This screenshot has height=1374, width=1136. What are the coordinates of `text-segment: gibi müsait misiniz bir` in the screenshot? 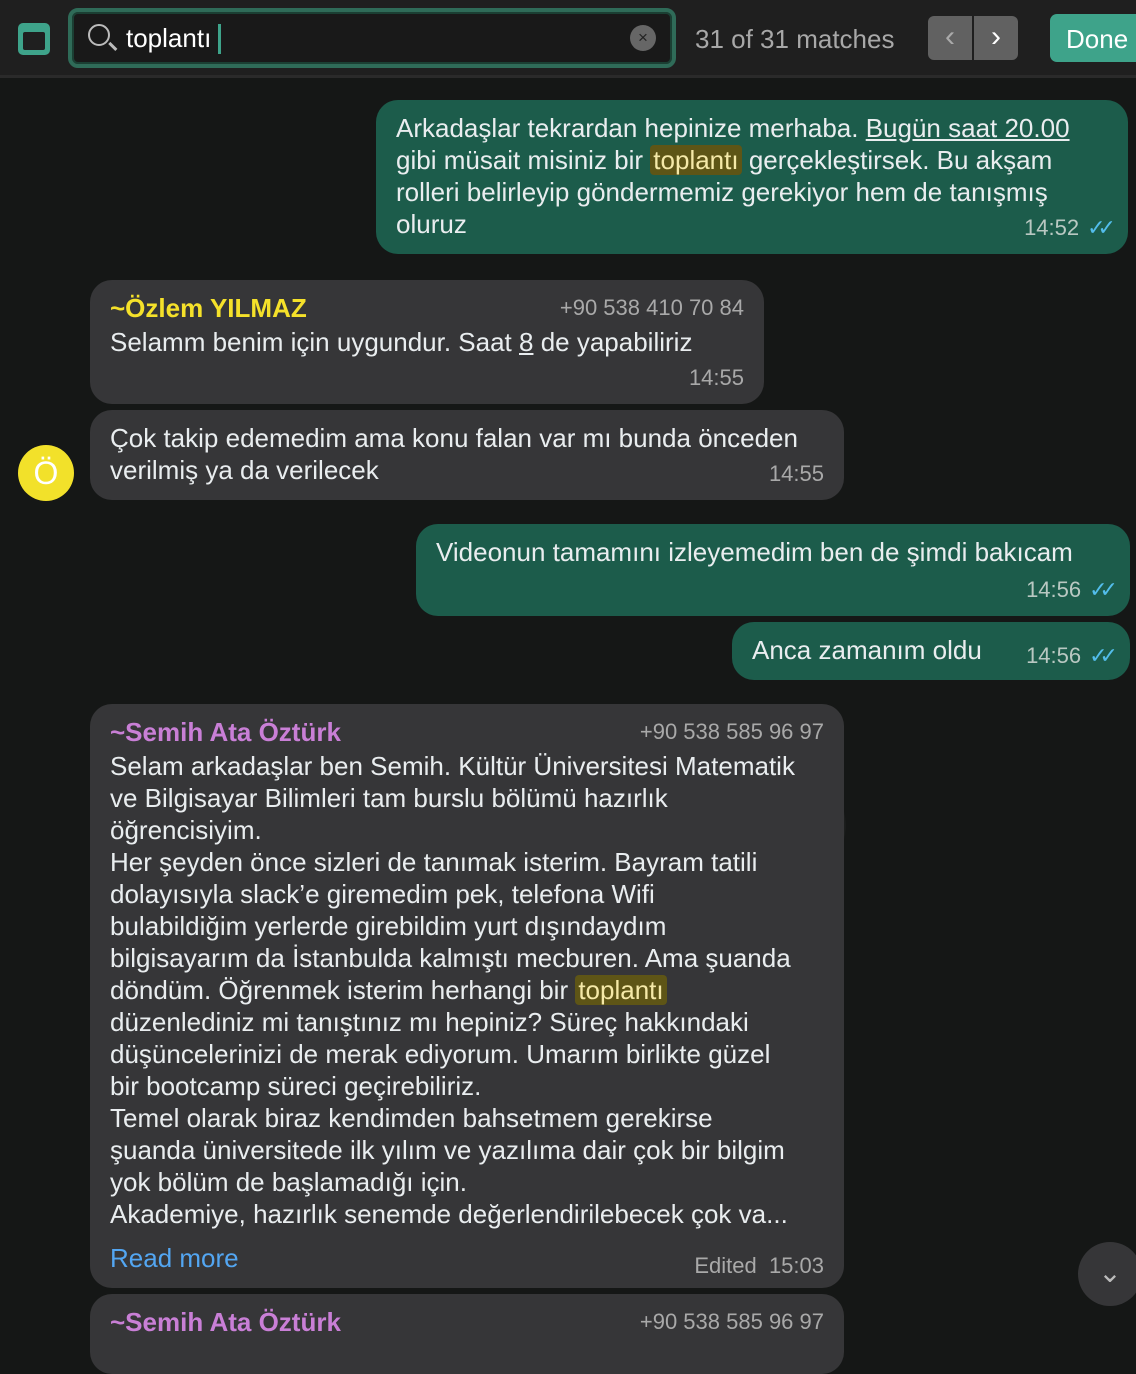 It's located at (523, 160).